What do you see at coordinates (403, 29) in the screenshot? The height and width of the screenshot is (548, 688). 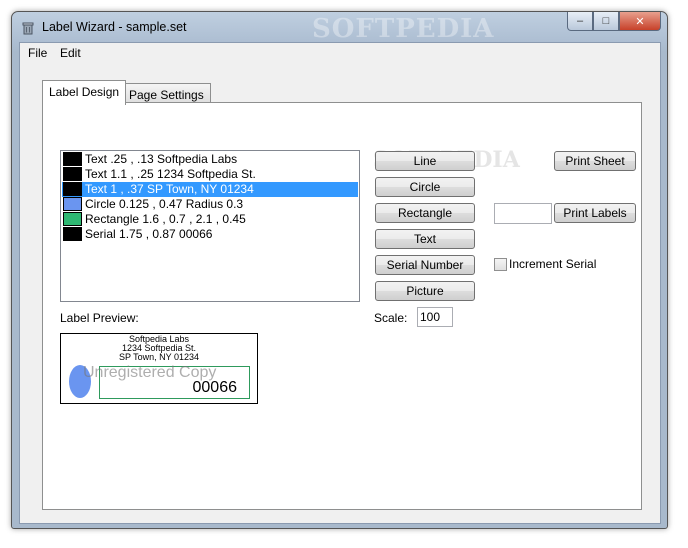 I see `title-watermark: SOFTPEDIA` at bounding box center [403, 29].